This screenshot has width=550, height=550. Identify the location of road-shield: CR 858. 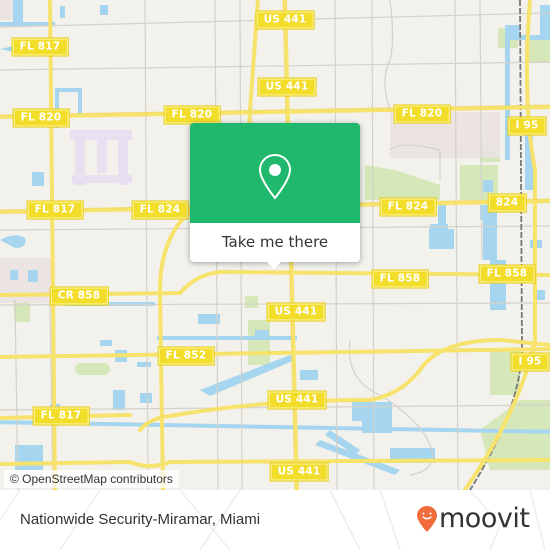
(79, 296).